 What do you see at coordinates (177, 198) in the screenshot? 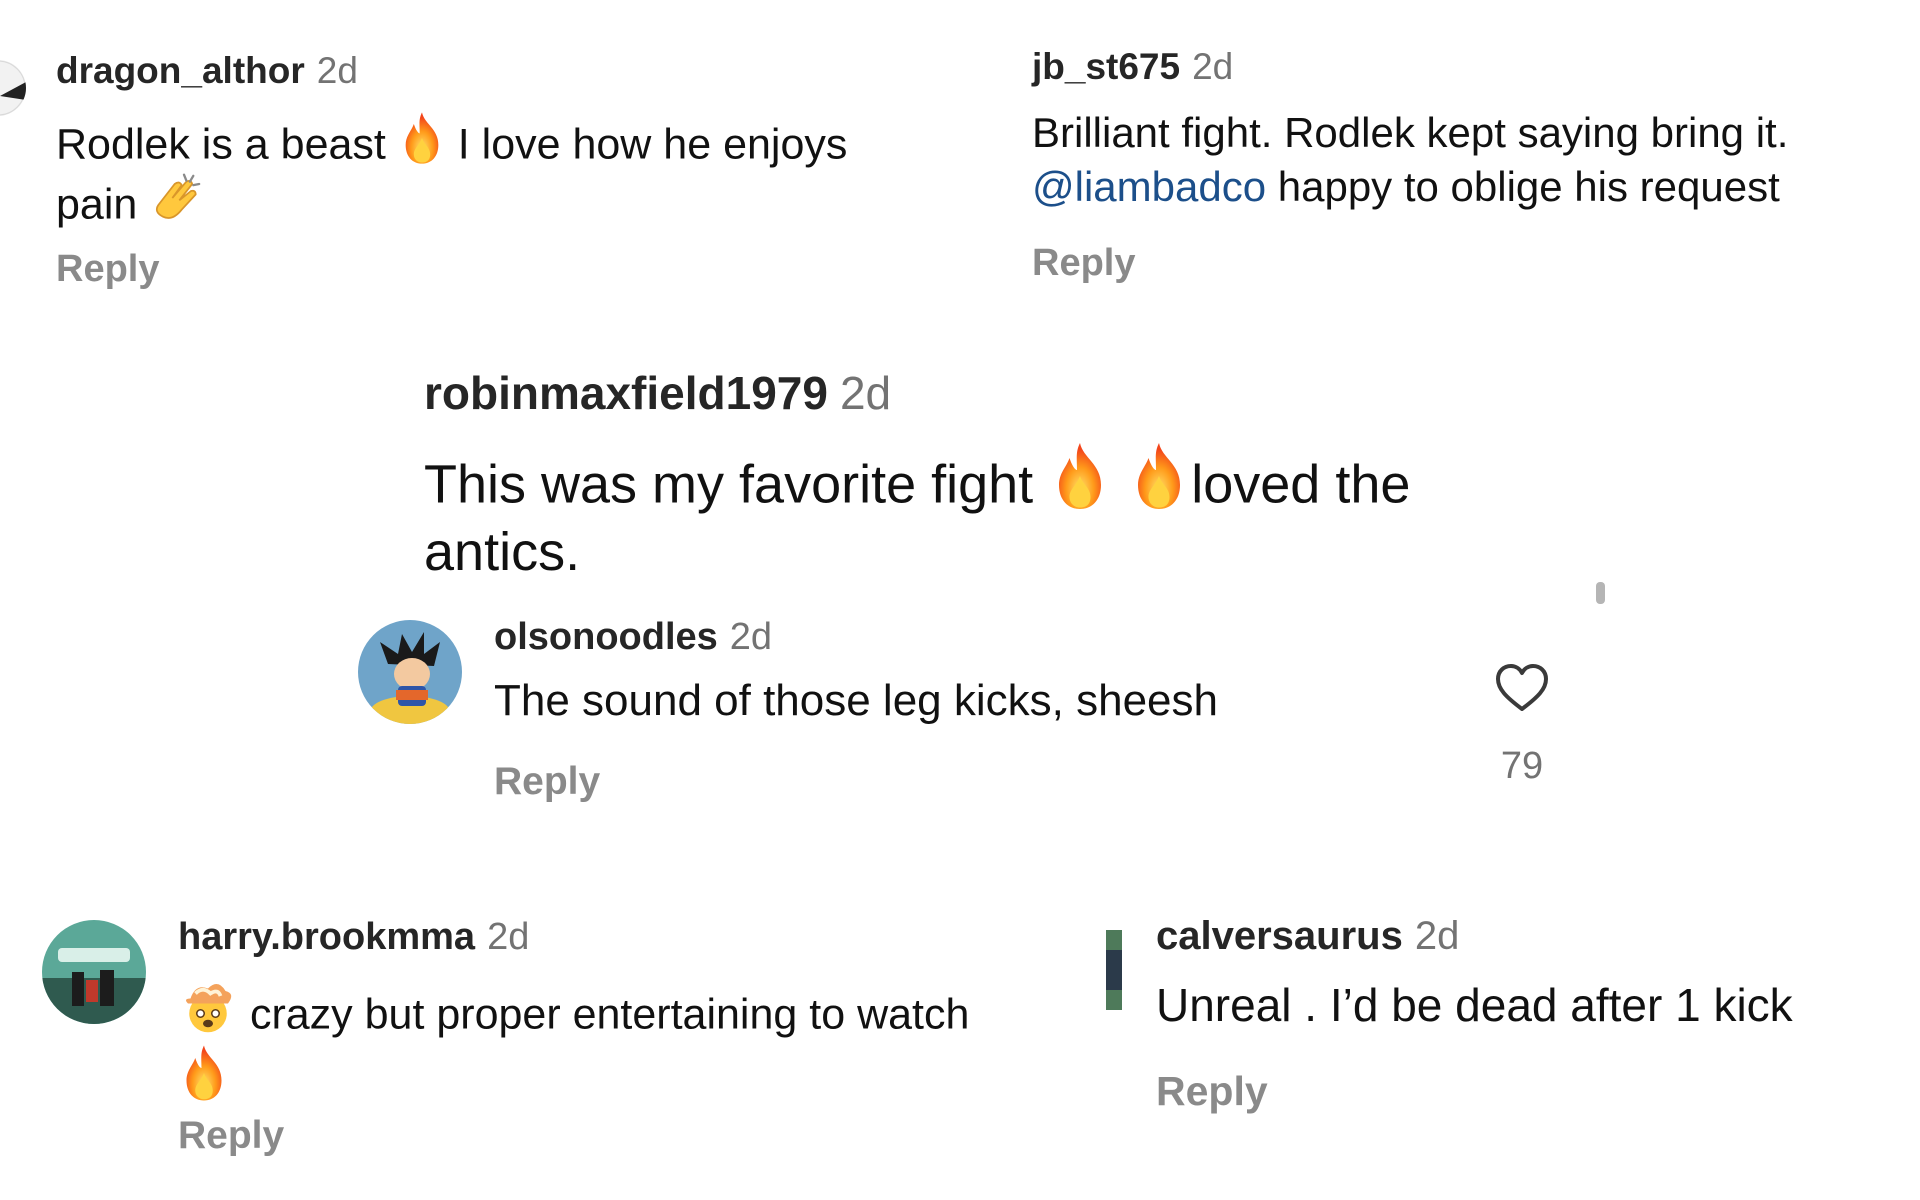
I see `clapping-hands-emoji-icon` at bounding box center [177, 198].